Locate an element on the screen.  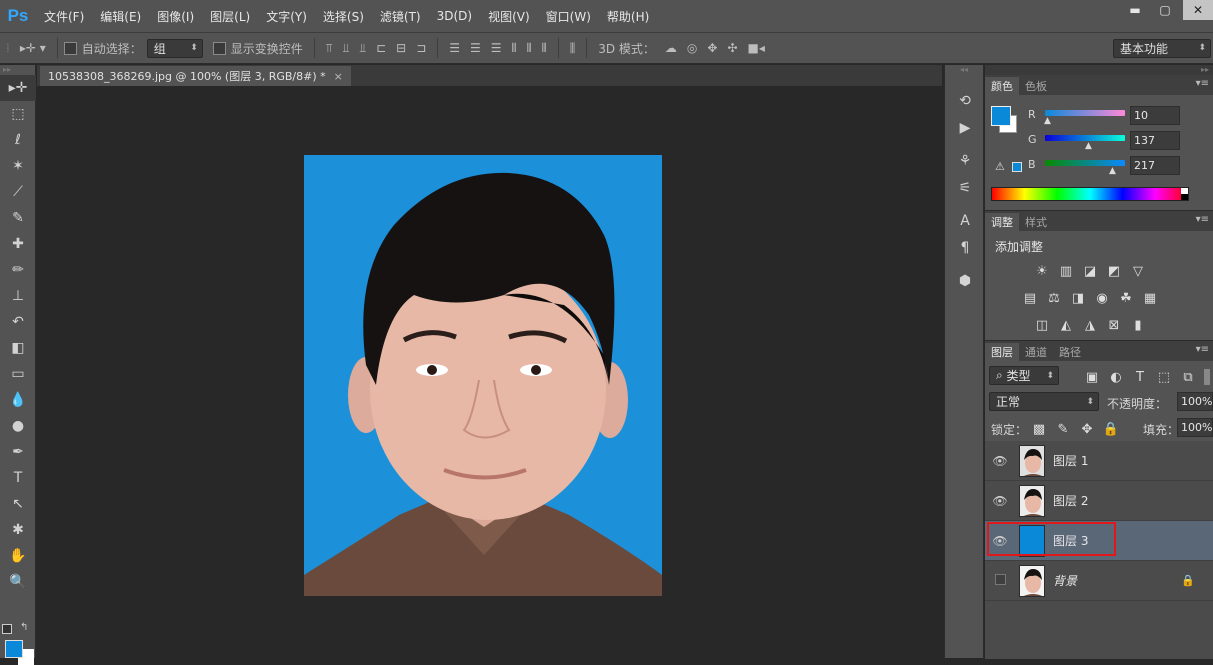
menu-item: 窗口(W) is located at coordinates (568, 16).